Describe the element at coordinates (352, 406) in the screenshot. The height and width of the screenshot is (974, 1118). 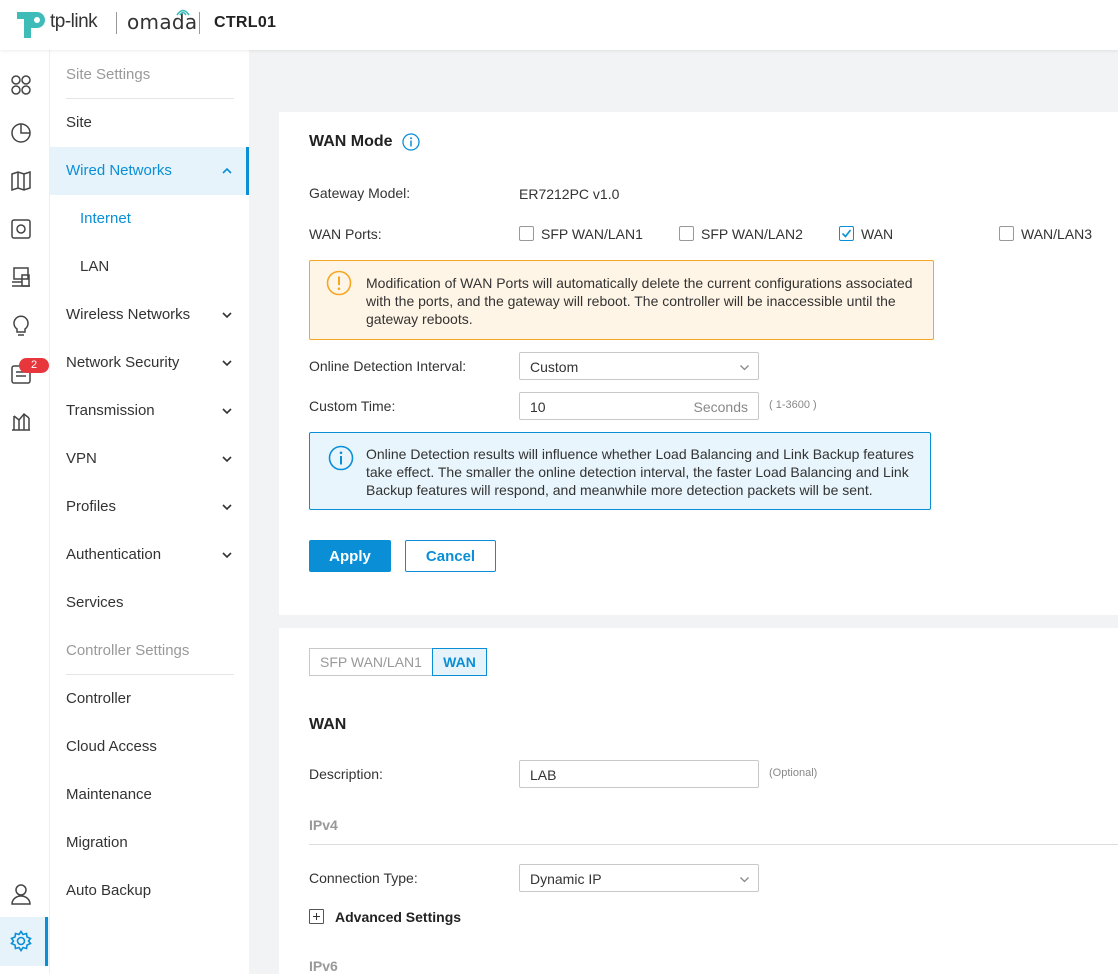
I see `custom-time-label: Custom Time:` at that location.